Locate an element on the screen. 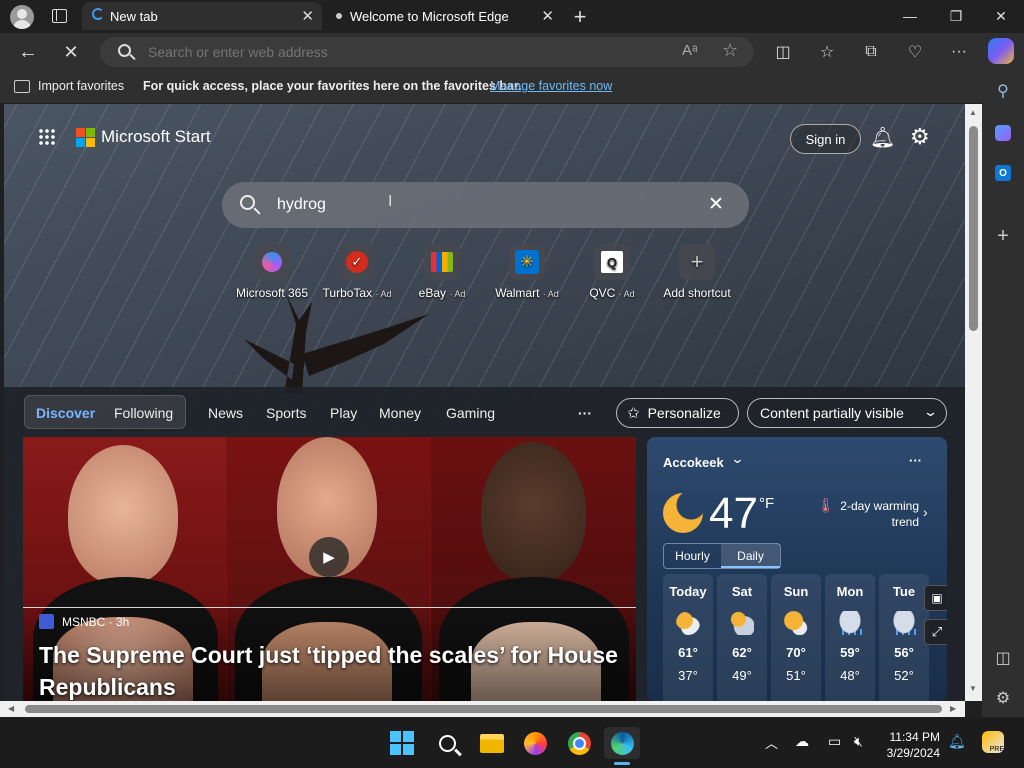 Image resolution: width=1024 pixels, height=768 pixels. article-source: MSNBC · 3h is located at coordinates (84, 621).